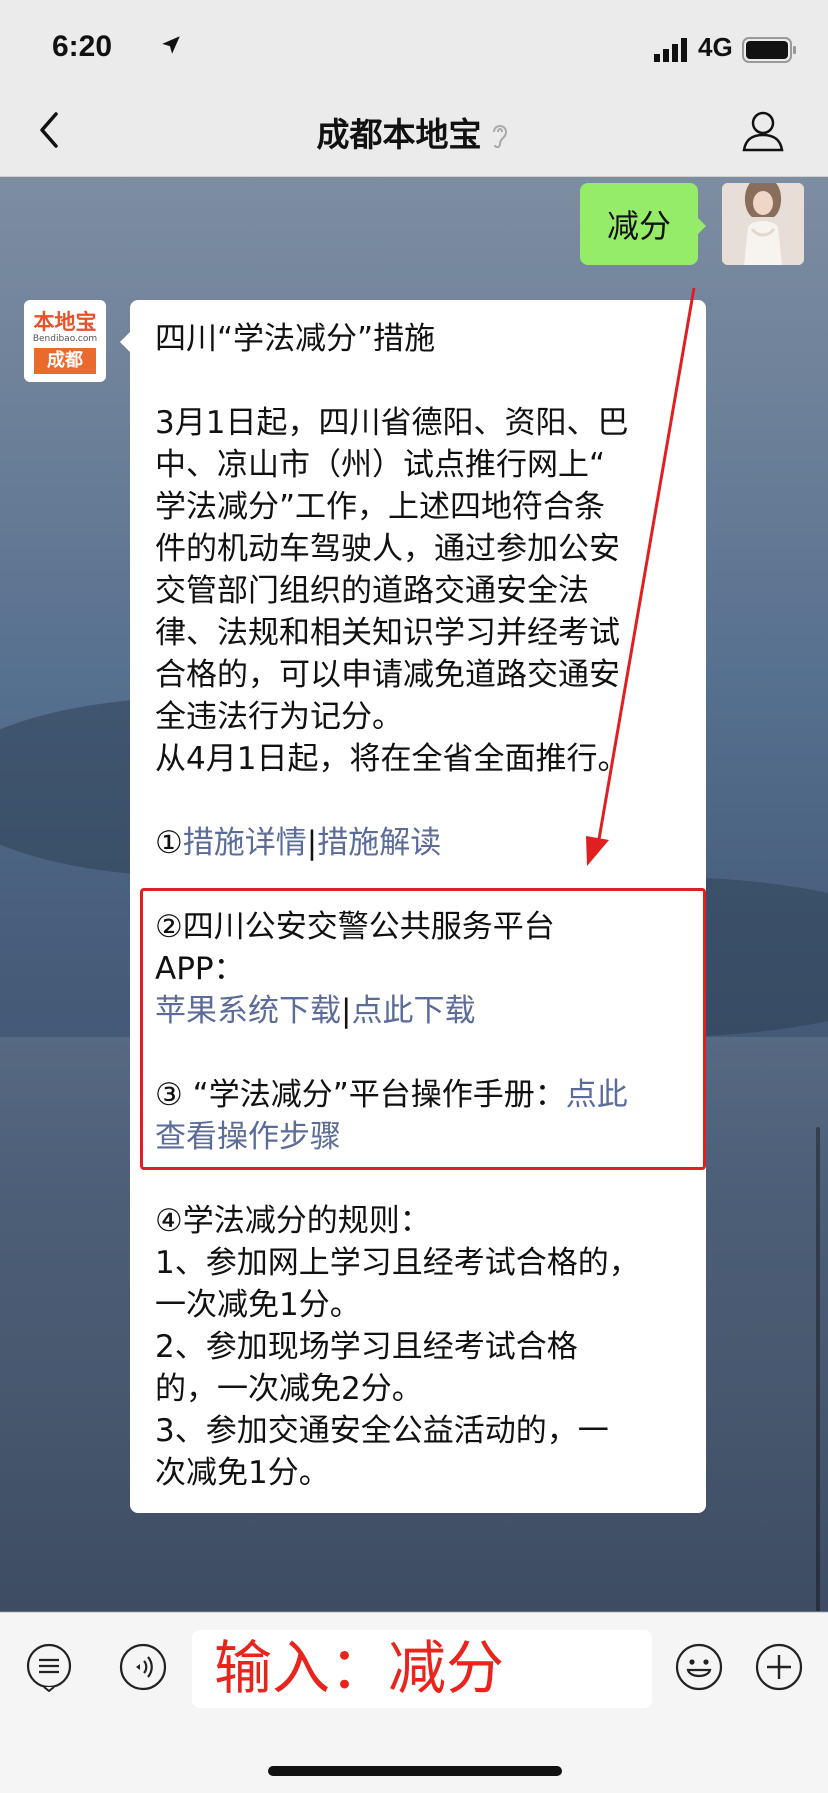 This screenshot has width=828, height=1793. I want to click on rules-line: 次减免1分。, so click(242, 1473).